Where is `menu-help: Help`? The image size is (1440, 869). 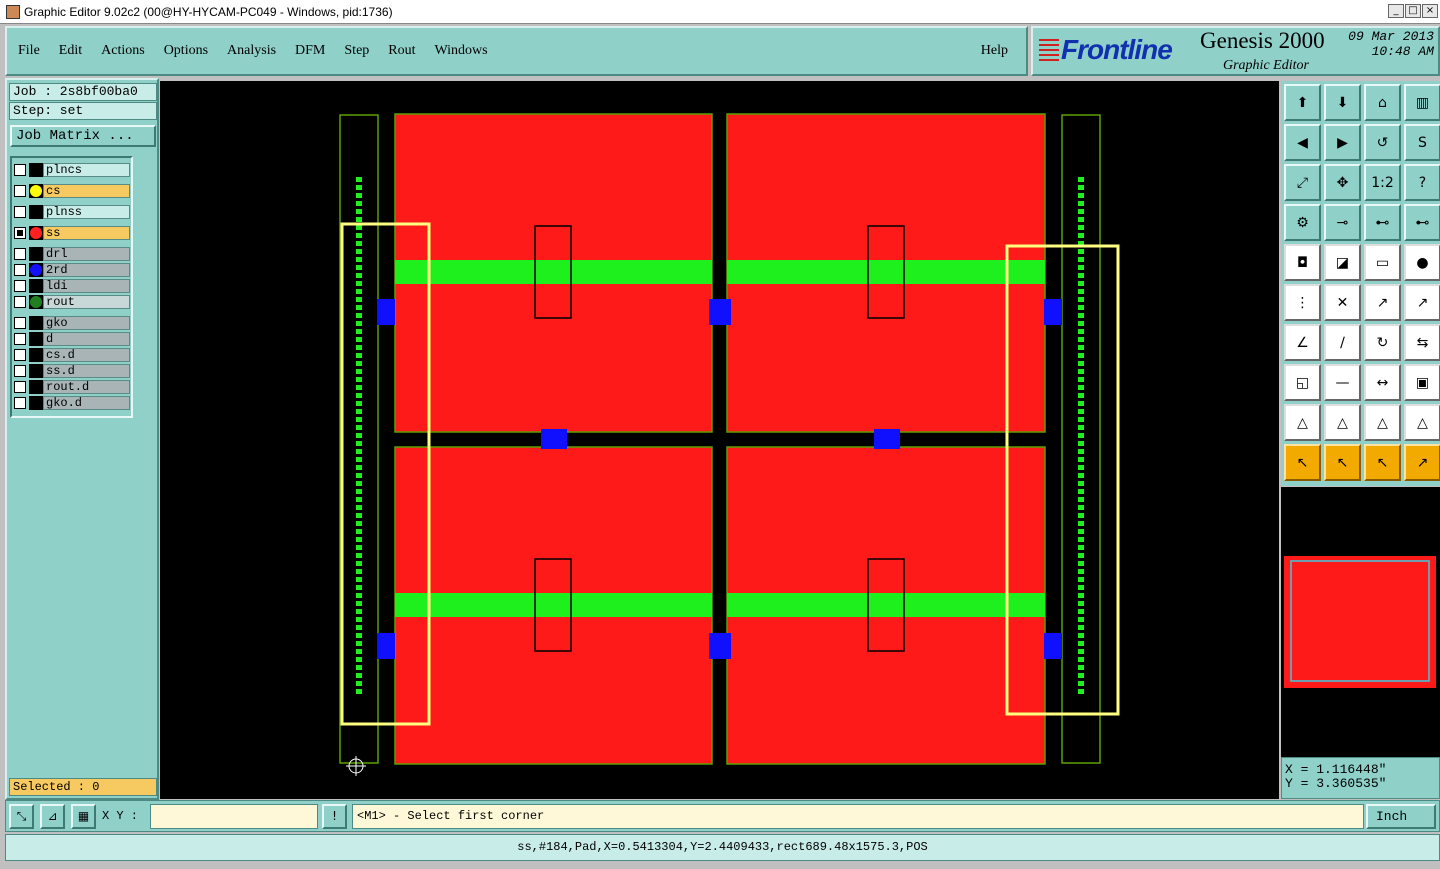 menu-help: Help is located at coordinates (994, 51).